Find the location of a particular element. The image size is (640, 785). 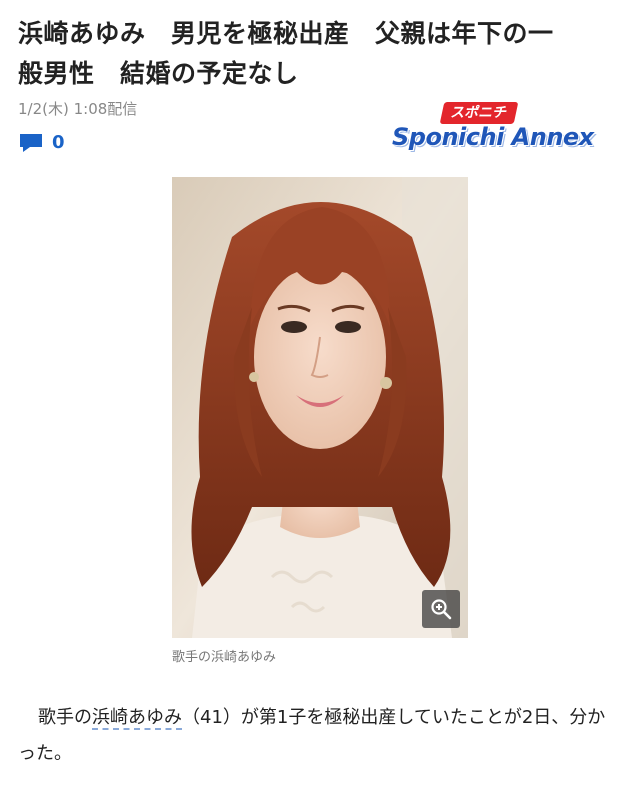

logo-main-text: Sponichi Annex is located at coordinates (493, 137).